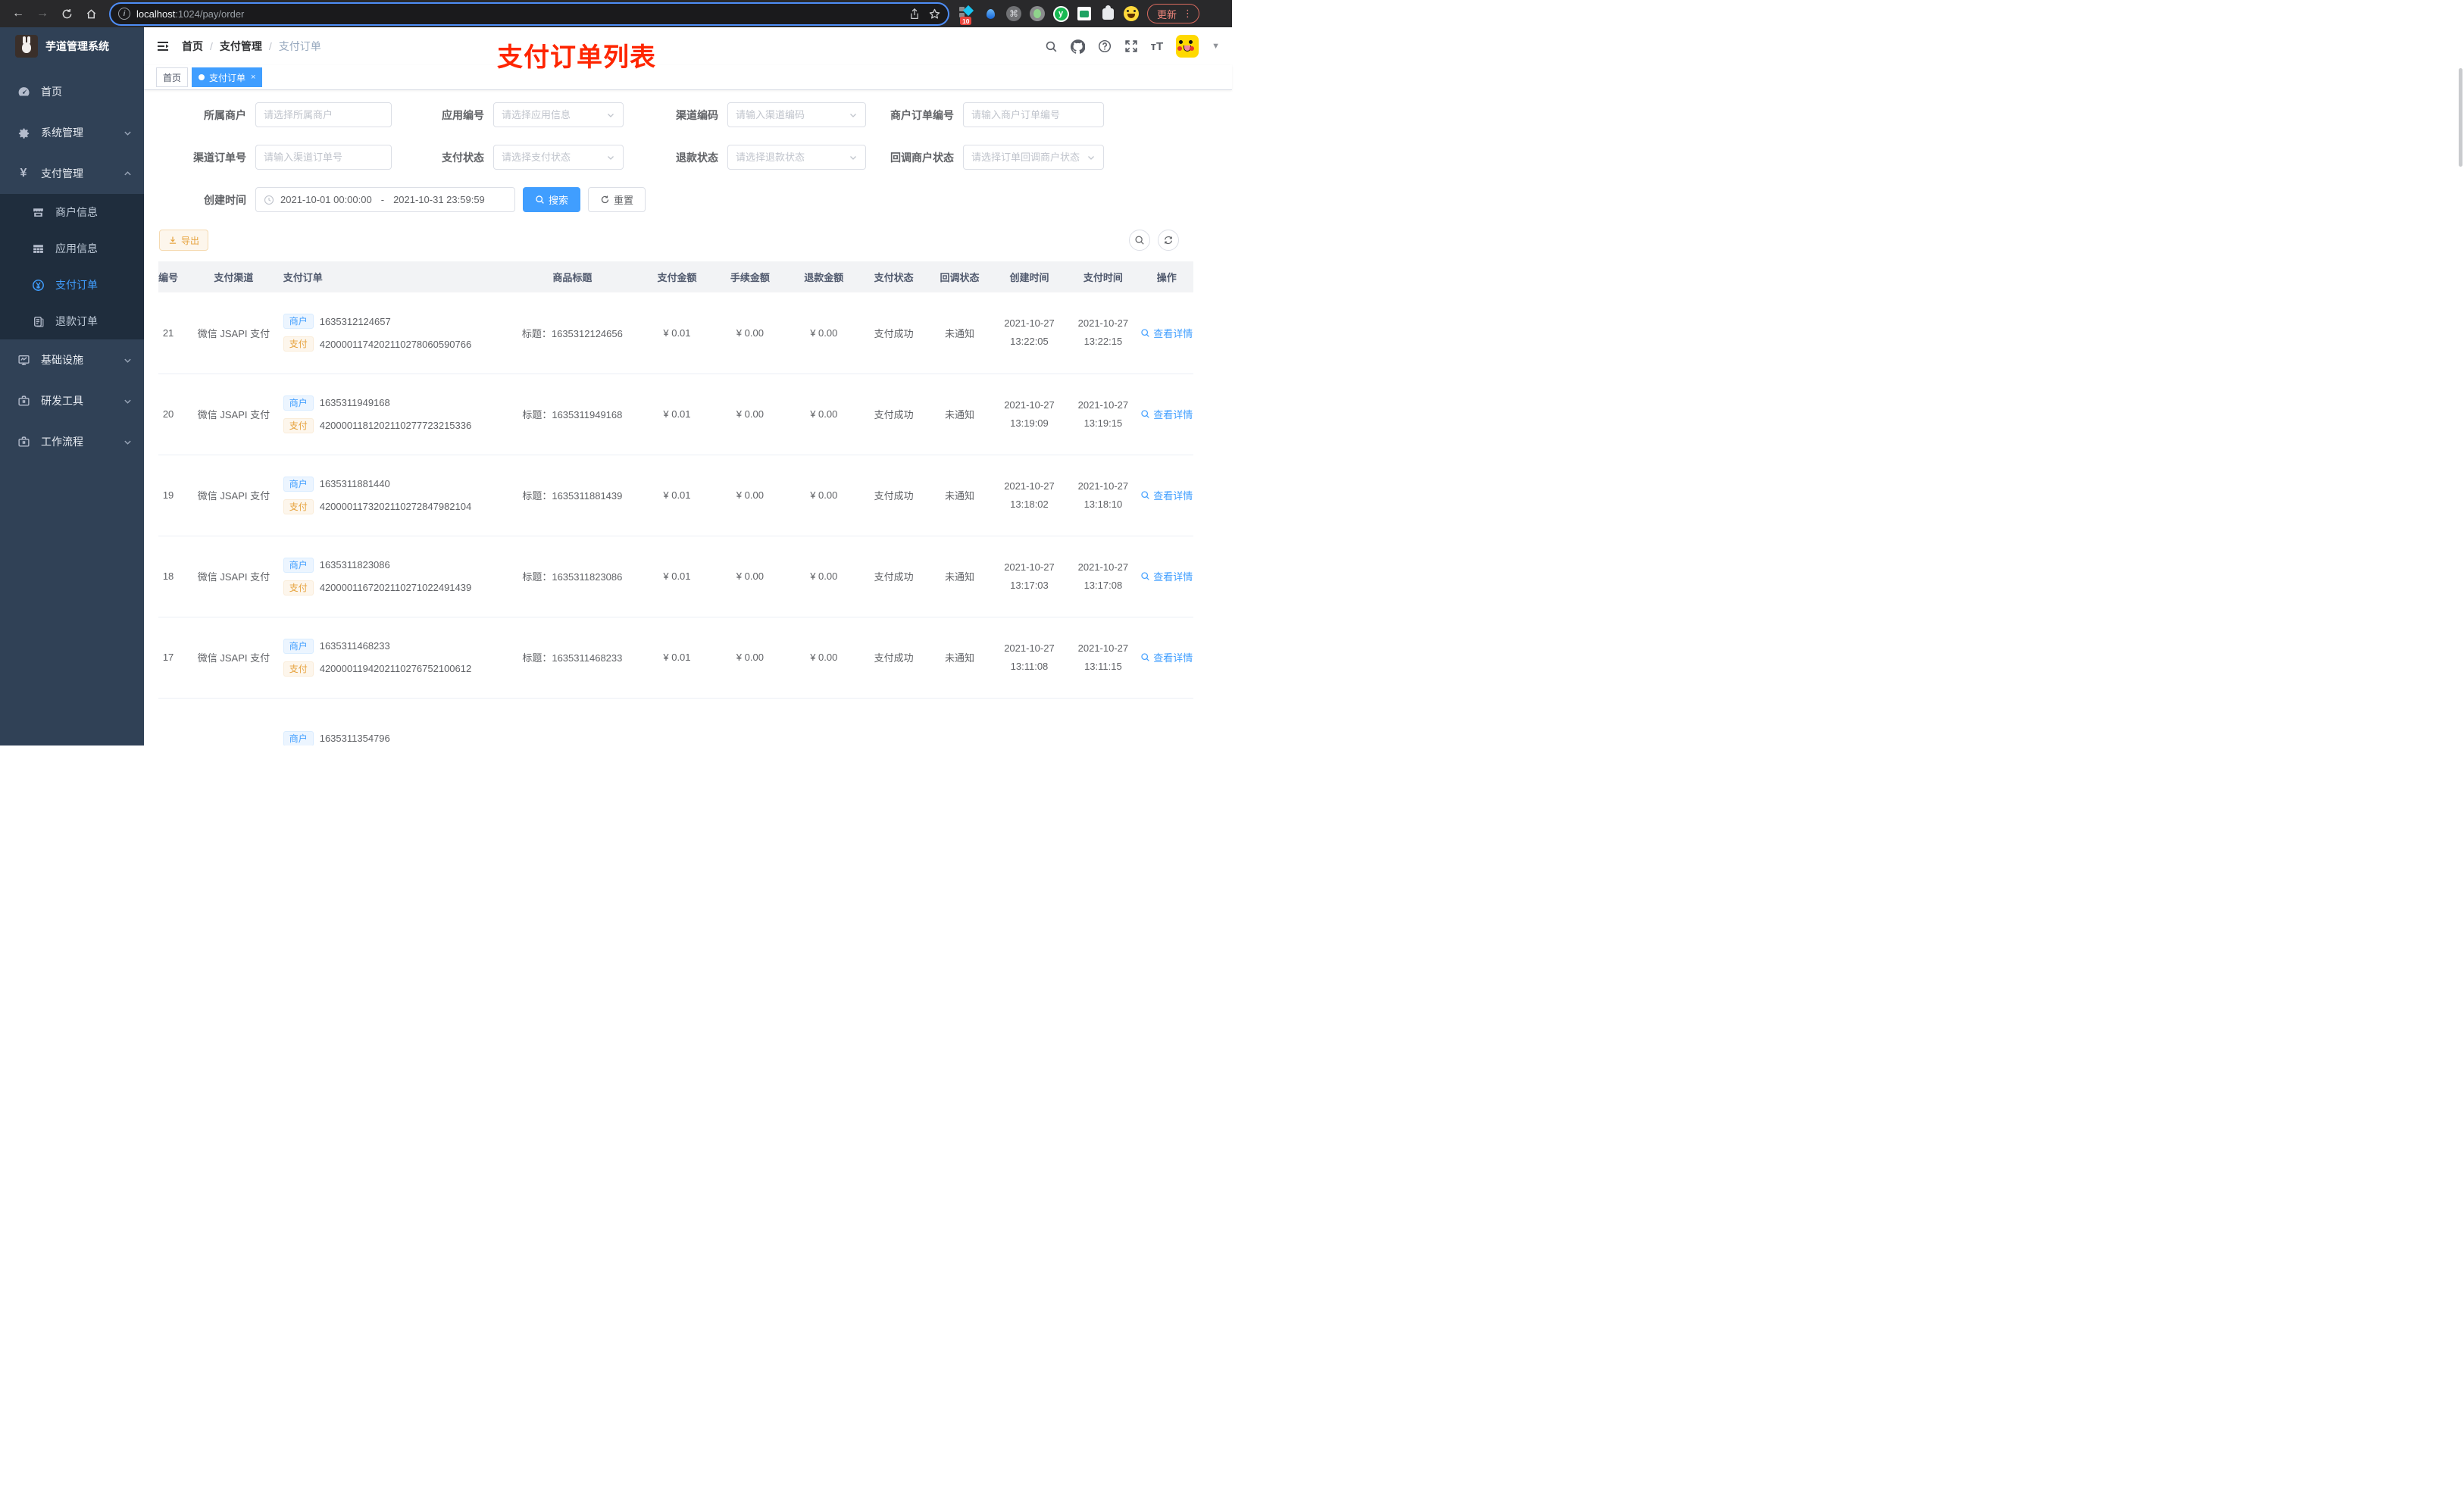 The height and width of the screenshot is (1491, 2464). What do you see at coordinates (934, 14) in the screenshot?
I see `bookmark-star-icon` at bounding box center [934, 14].